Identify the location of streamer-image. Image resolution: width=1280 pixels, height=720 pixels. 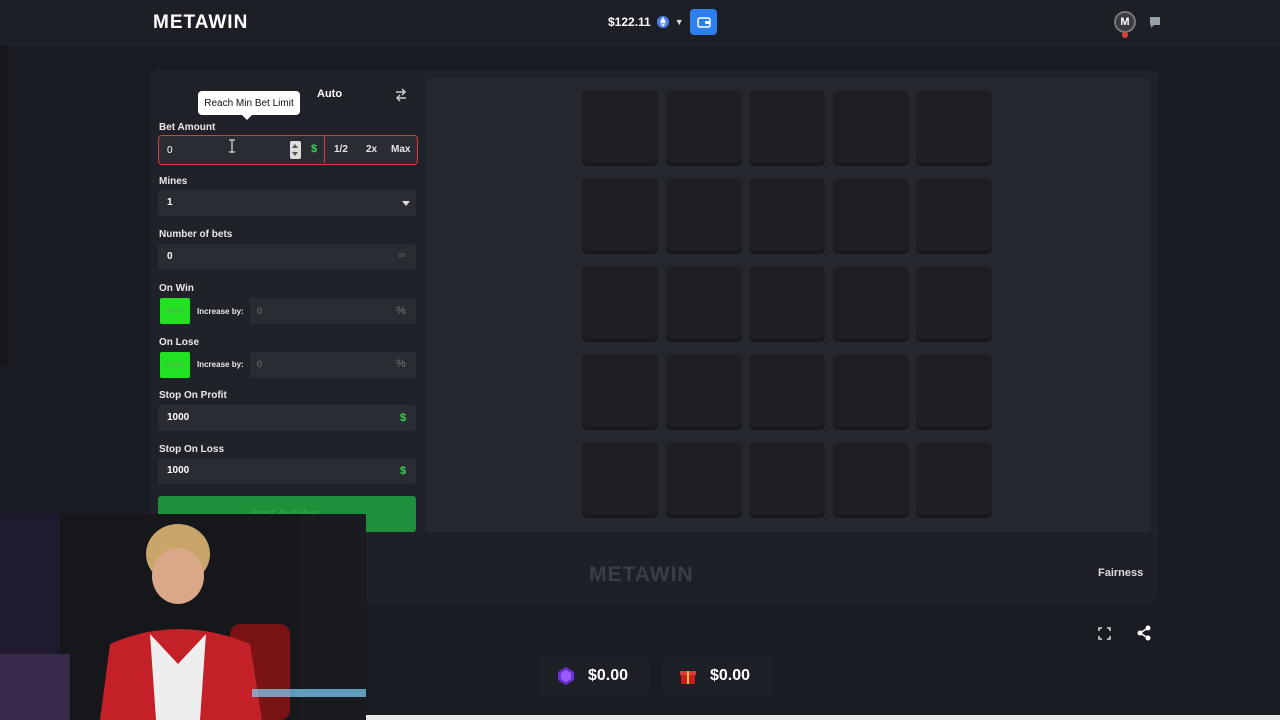
(183, 617).